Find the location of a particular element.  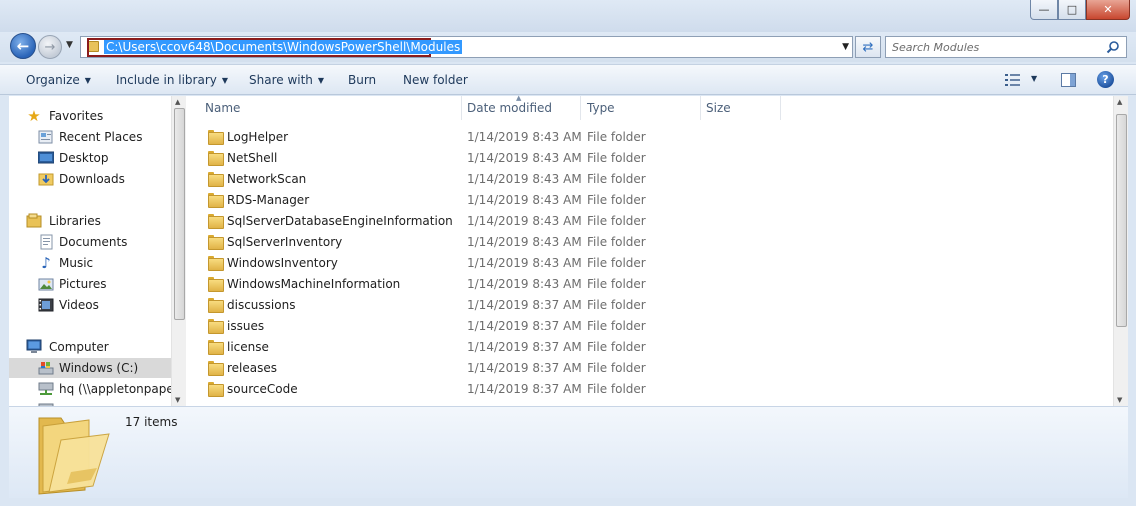

nav-item-recent-places: Recent Places is located at coordinates (90, 137).